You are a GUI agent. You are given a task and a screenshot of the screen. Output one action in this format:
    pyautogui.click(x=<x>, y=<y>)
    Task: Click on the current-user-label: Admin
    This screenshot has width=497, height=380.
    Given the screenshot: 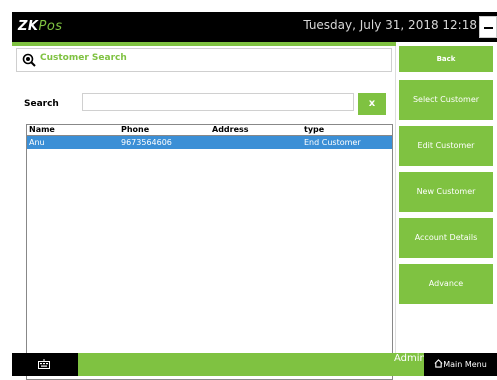 What is the action you would take?
    pyautogui.click(x=410, y=358)
    